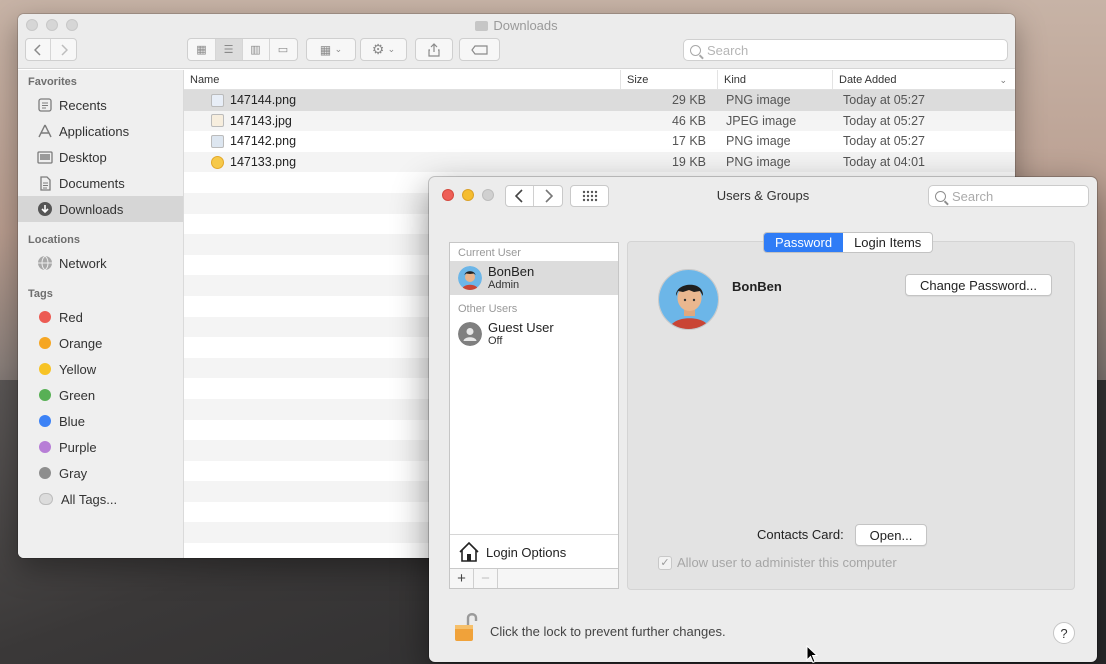 This screenshot has width=1106, height=664. Describe the element at coordinates (83, 263) in the screenshot. I see `sidebar-item-label: Network` at that location.